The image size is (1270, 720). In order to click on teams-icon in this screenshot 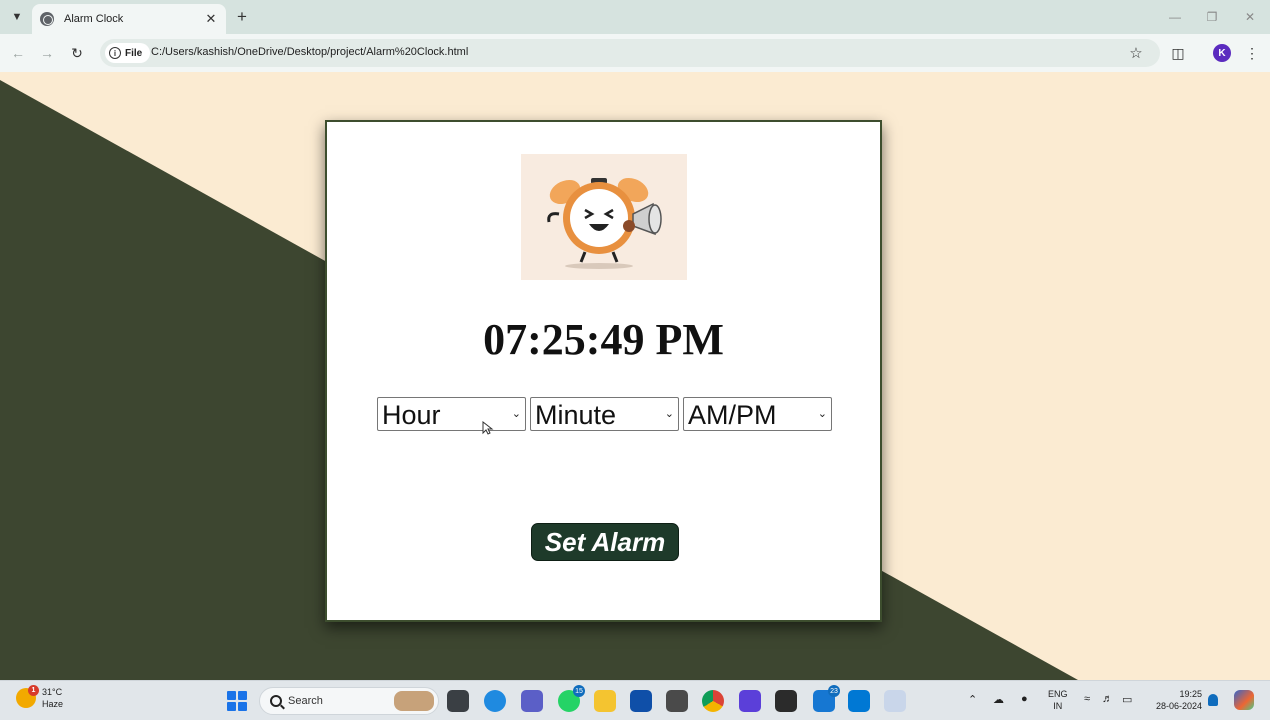, I will do `click(532, 701)`.